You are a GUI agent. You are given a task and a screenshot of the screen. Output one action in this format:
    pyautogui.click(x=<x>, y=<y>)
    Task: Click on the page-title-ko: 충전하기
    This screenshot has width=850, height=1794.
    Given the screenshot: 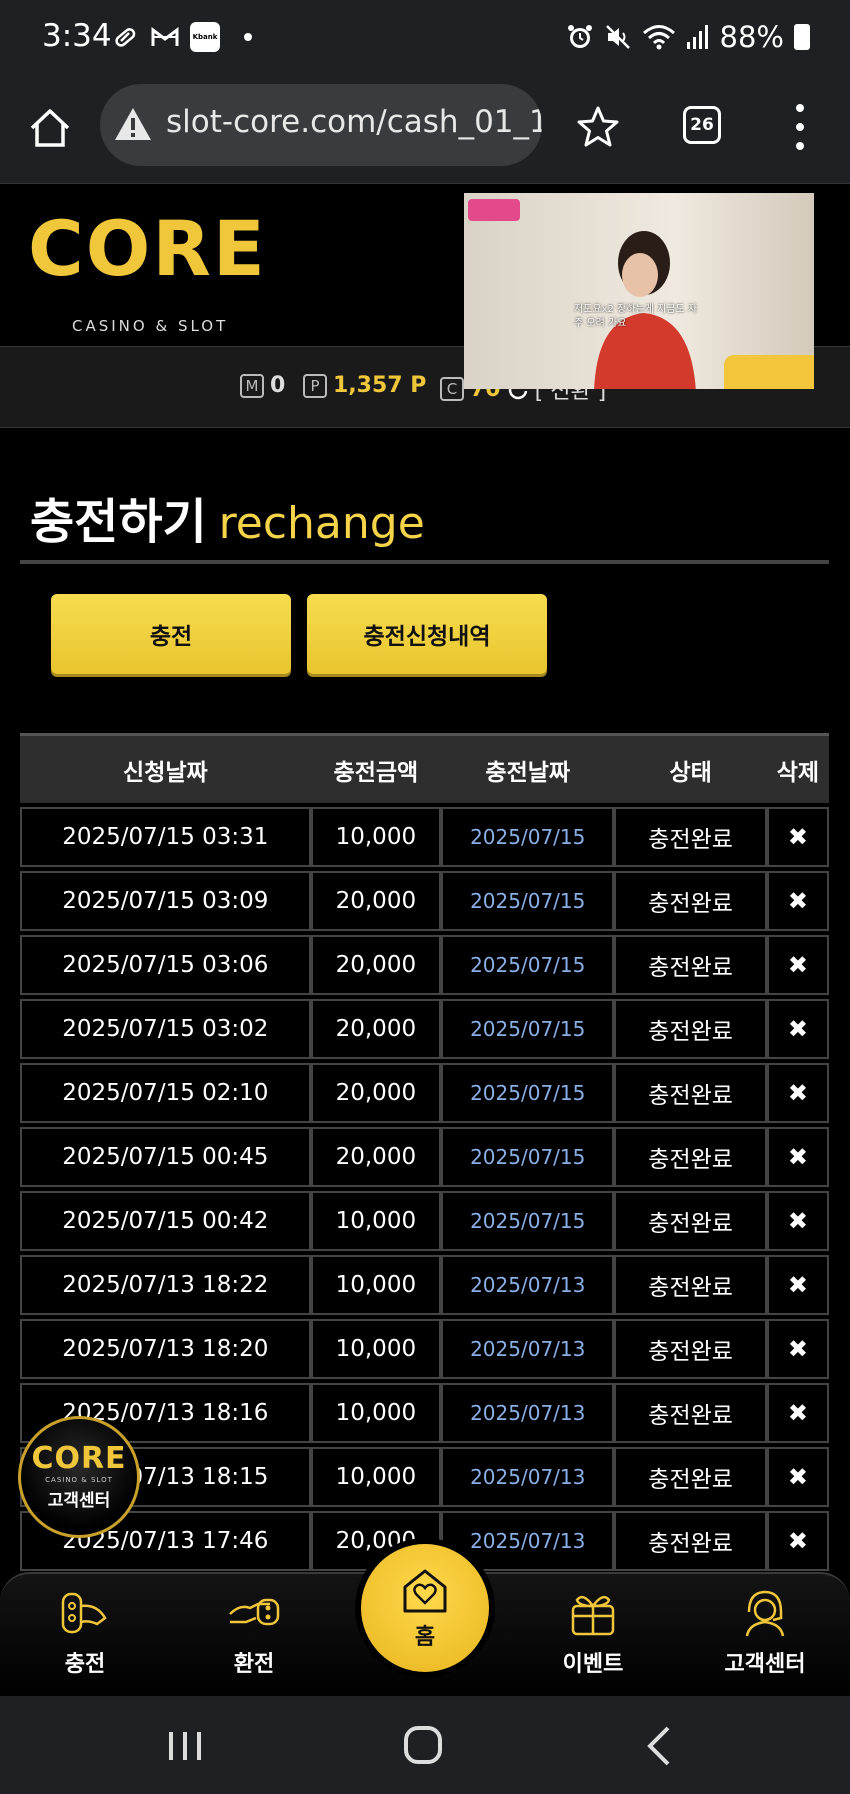 What is the action you would take?
    pyautogui.click(x=118, y=522)
    